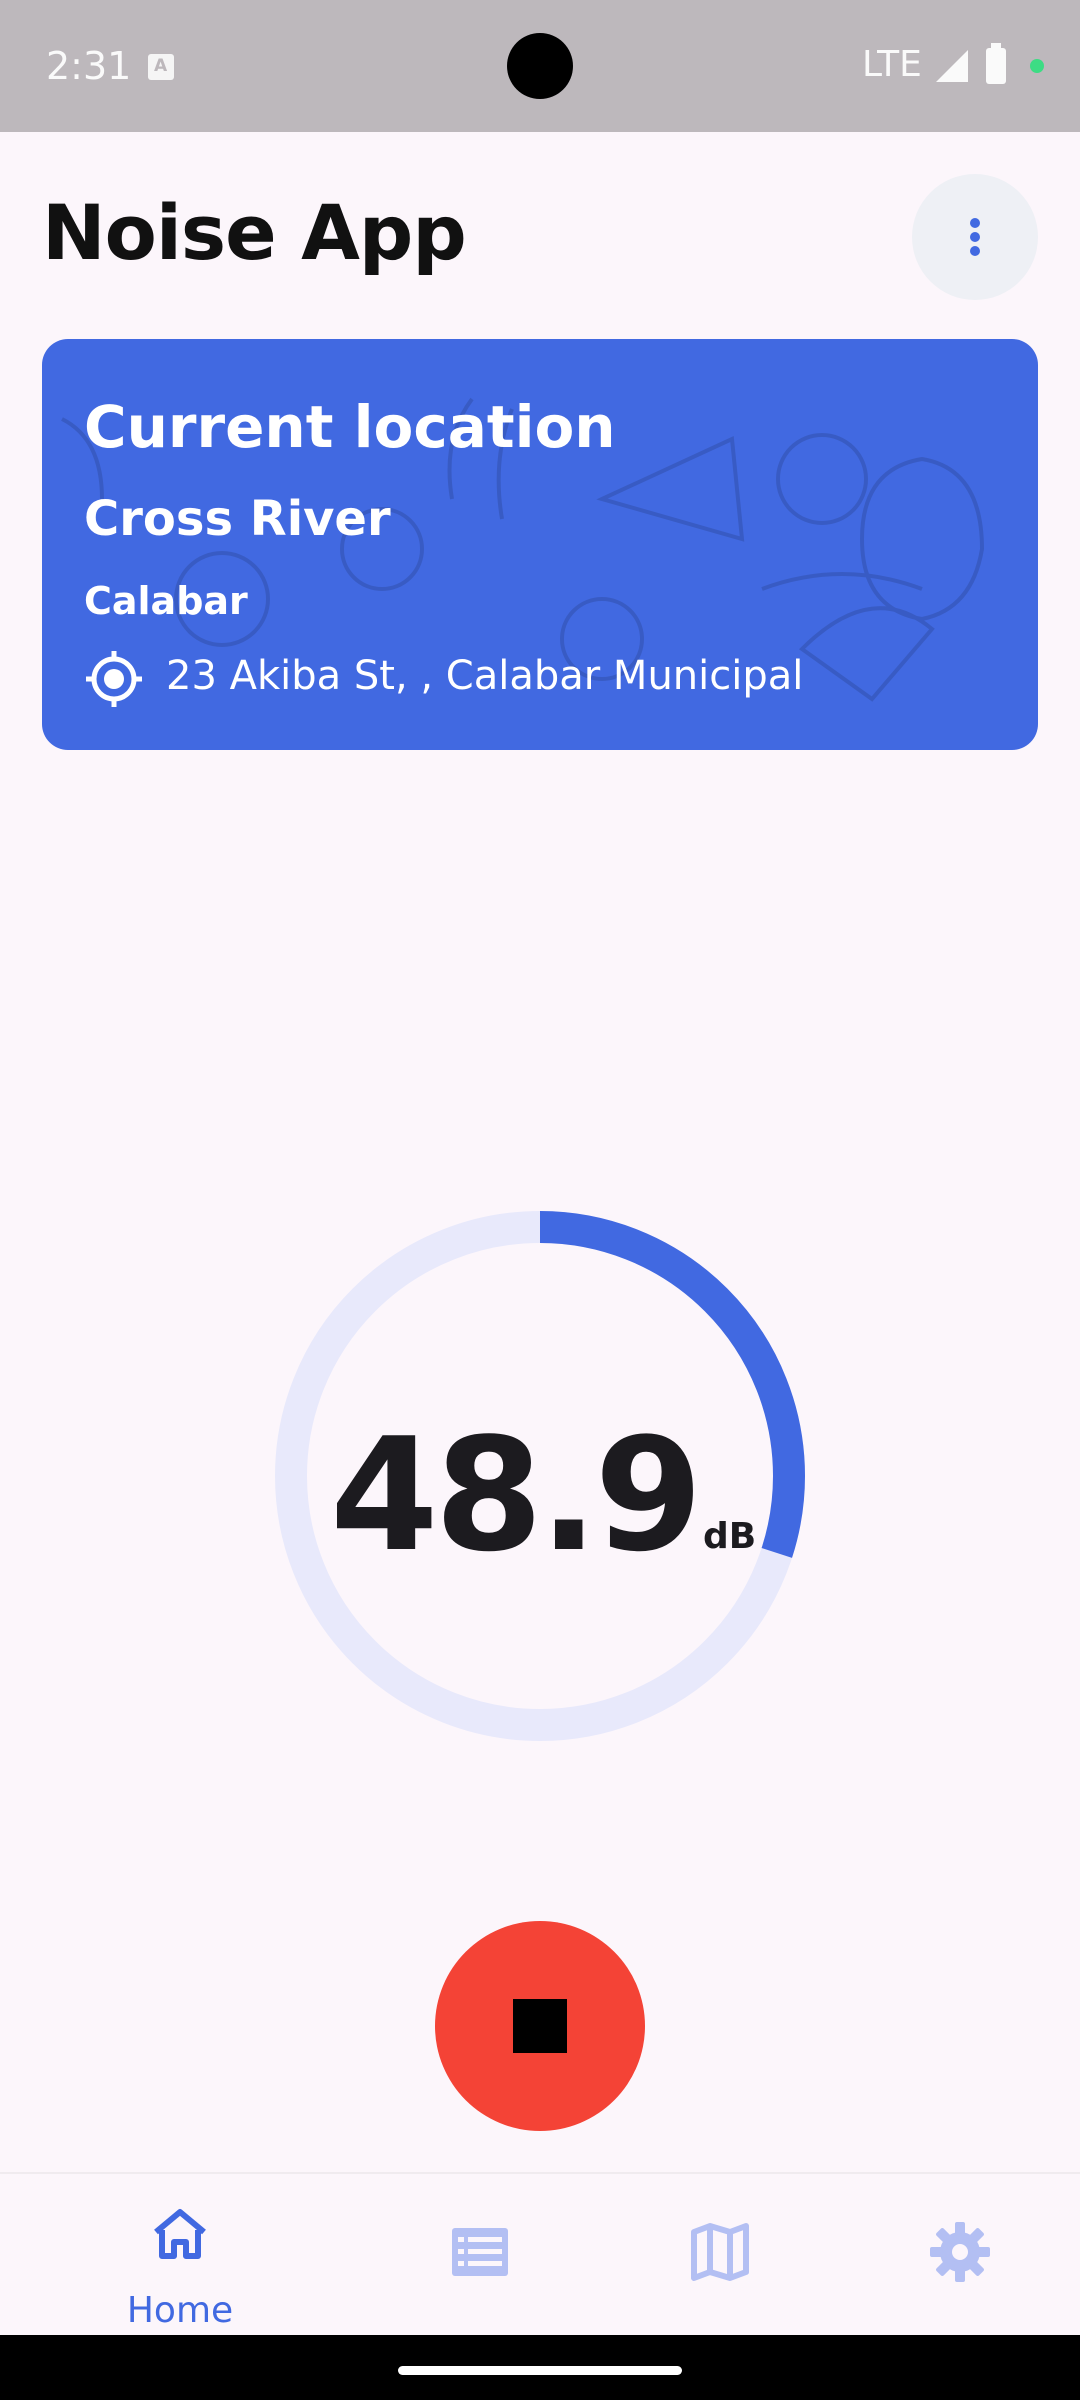 The image size is (1080, 2400). I want to click on stop-icon, so click(540, 2026).